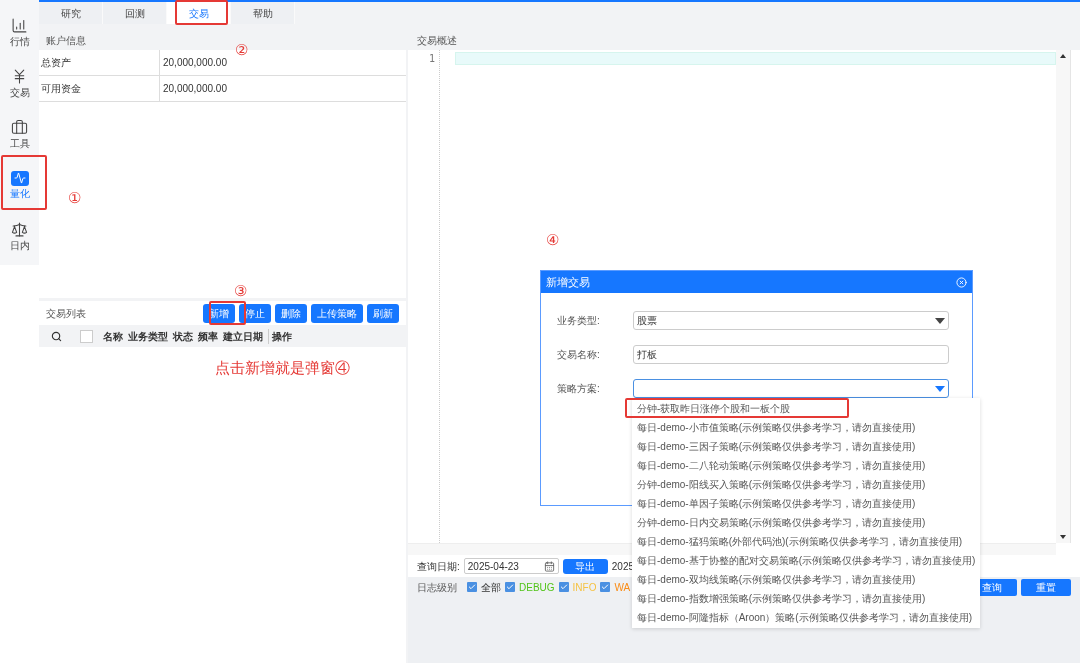  Describe the element at coordinates (579, 389) in the screenshot. I see `field-label: 策略方案:` at that location.